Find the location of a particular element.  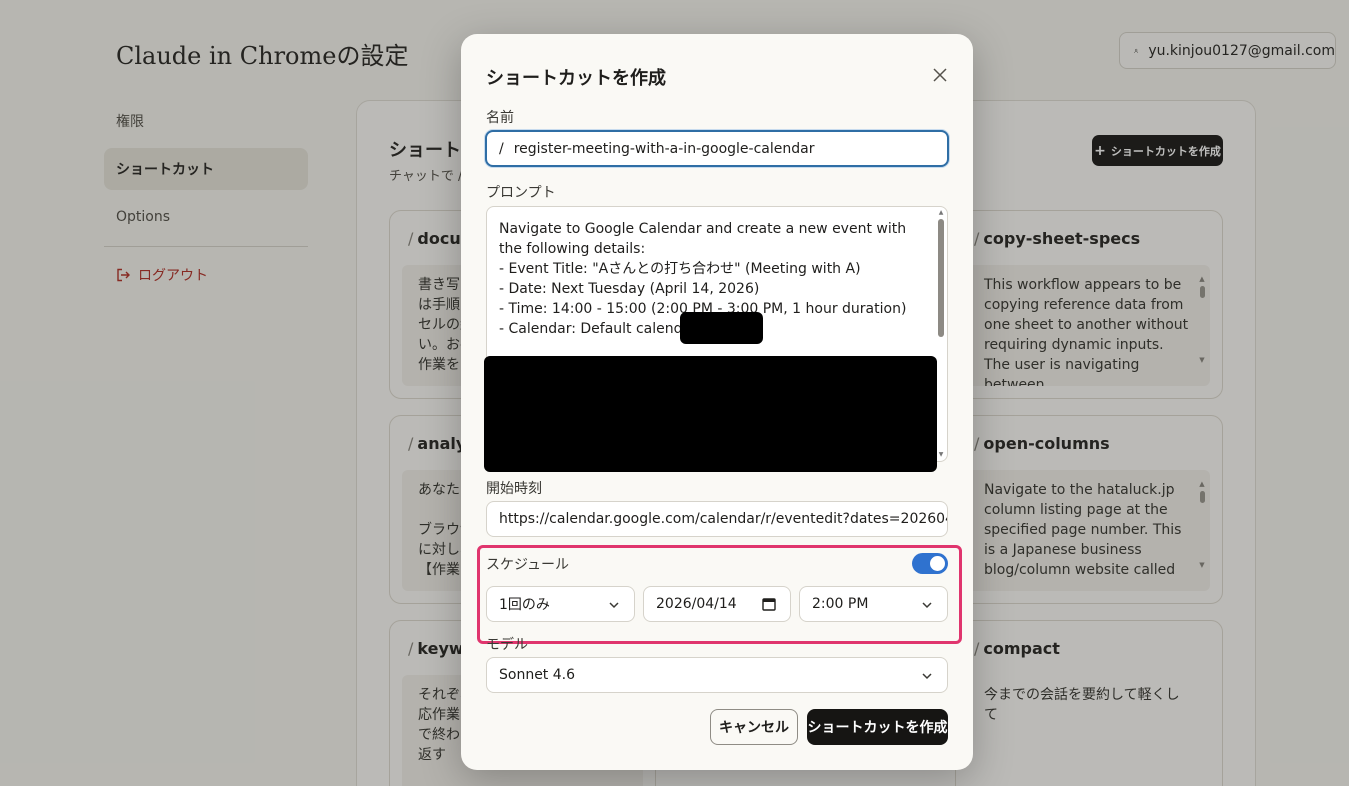

schedule-toggle is located at coordinates (930, 563).